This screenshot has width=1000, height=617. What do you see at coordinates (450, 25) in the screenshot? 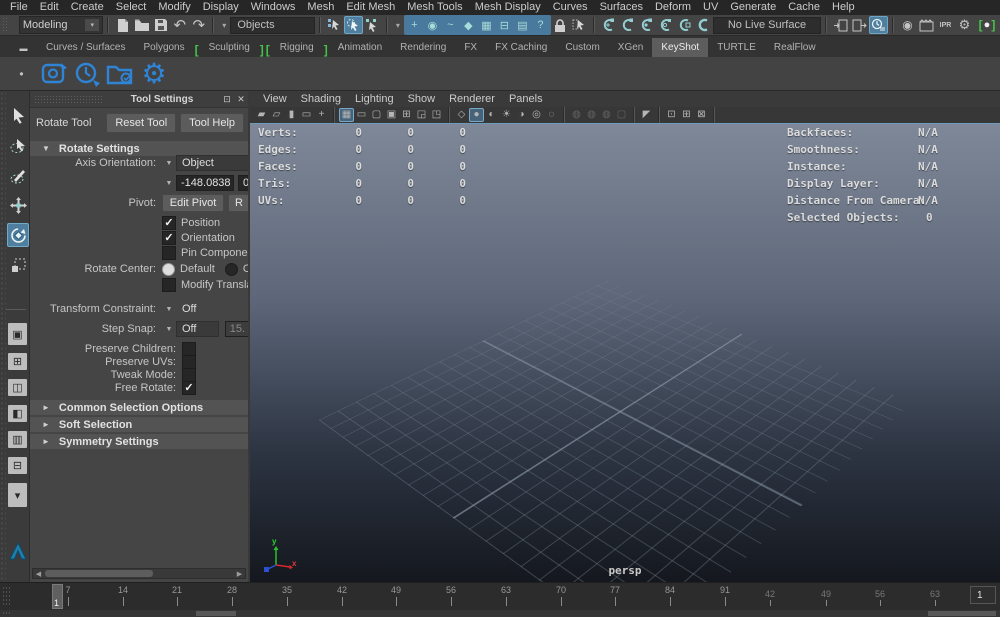
I see `mask-curves-icon: ~` at bounding box center [450, 25].